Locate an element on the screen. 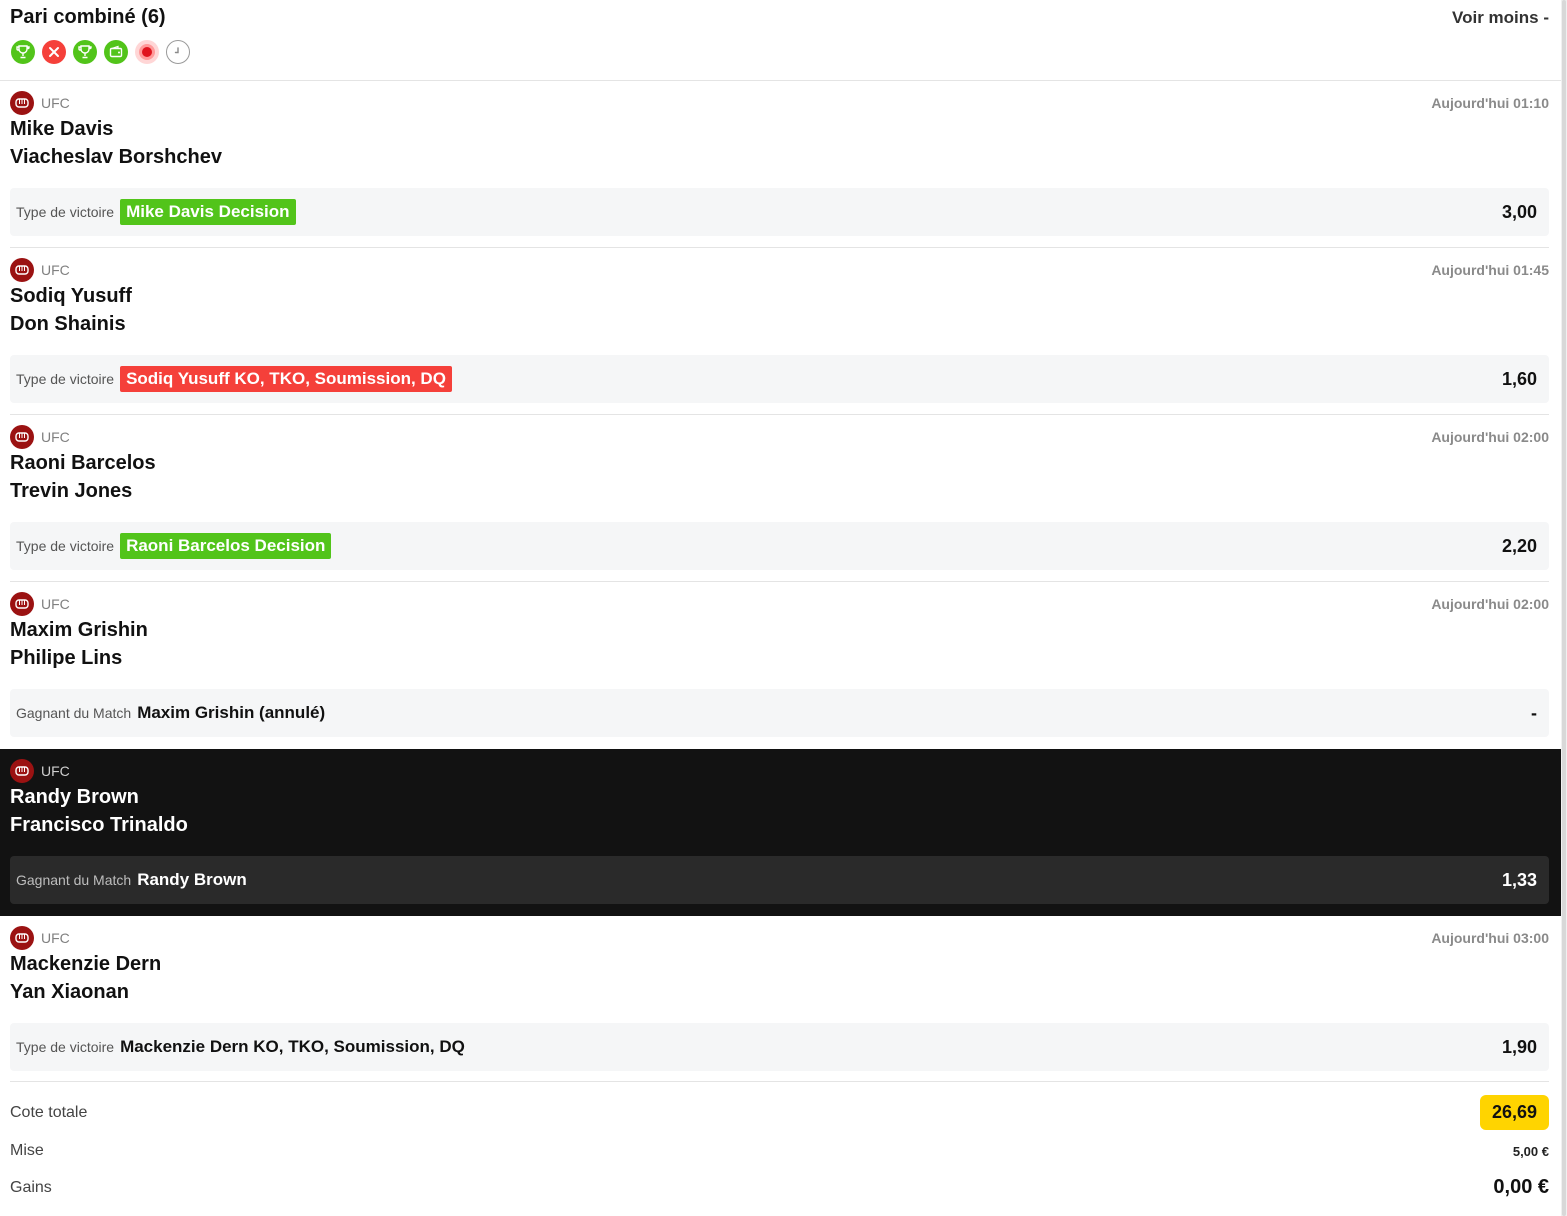 The height and width of the screenshot is (1216, 1567). team-home: Sodiq Yusuff is located at coordinates (71, 296).